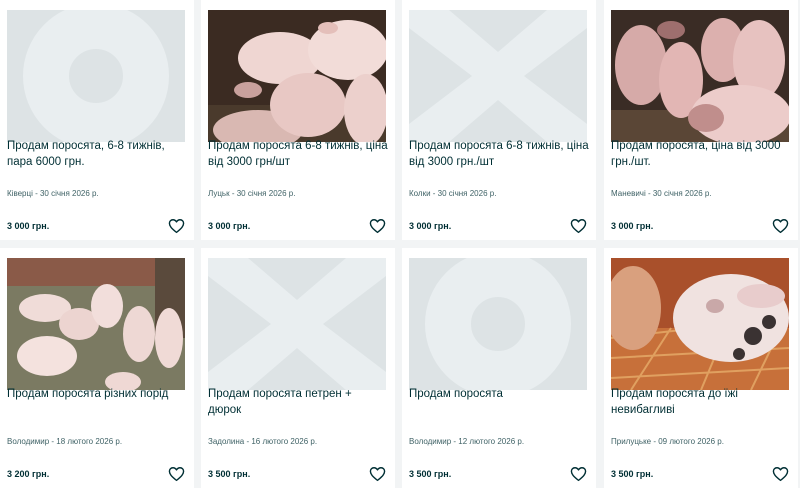 The height and width of the screenshot is (488, 800). Describe the element at coordinates (701, 402) in the screenshot. I see `listing-title: Продам поросята до їжі невибагливі` at that location.